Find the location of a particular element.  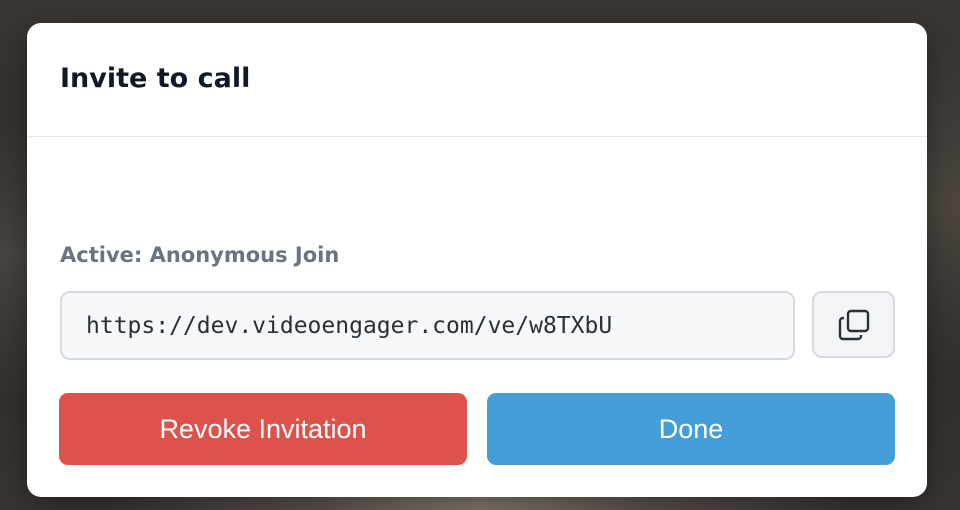

copy-link-button is located at coordinates (853, 324).